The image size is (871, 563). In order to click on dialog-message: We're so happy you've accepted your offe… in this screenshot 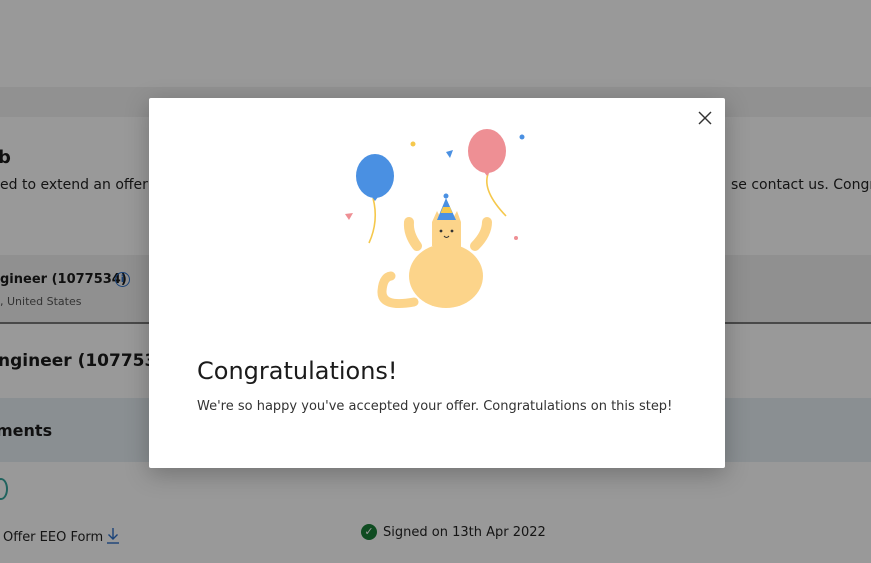, I will do `click(435, 406)`.